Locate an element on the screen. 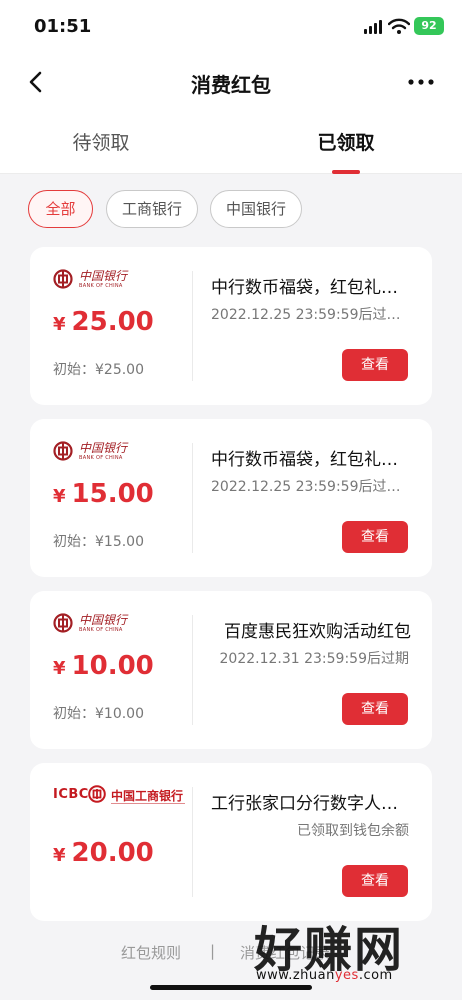  site-watermark: 好赚网 www.zhuanyes.com is located at coordinates (348, 950).